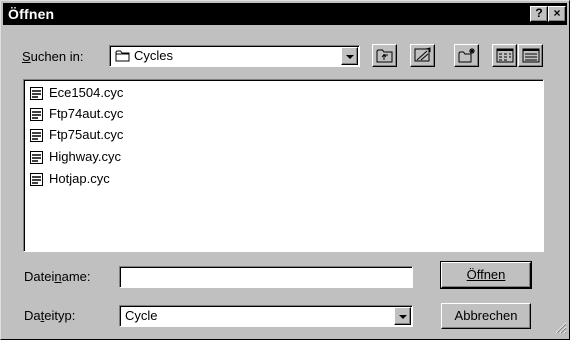 This screenshot has width=570, height=340. What do you see at coordinates (86, 113) in the screenshot?
I see `file-name: Ftp74aut.cyc` at bounding box center [86, 113].